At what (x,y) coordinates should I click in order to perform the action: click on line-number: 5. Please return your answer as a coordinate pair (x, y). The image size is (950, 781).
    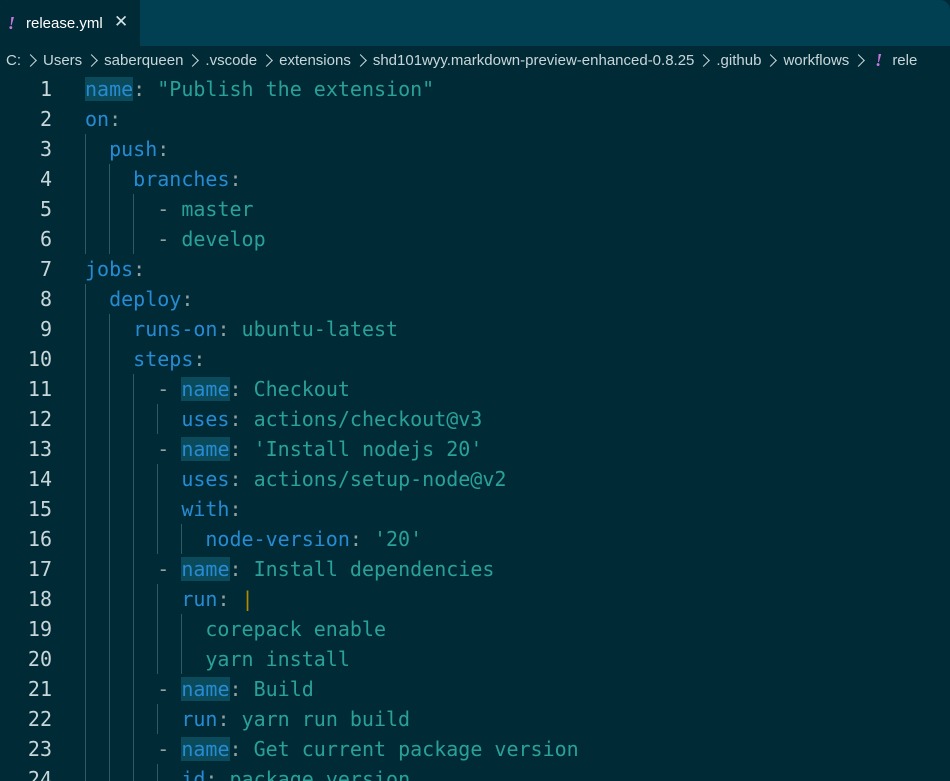
    Looking at the image, I should click on (45, 209).